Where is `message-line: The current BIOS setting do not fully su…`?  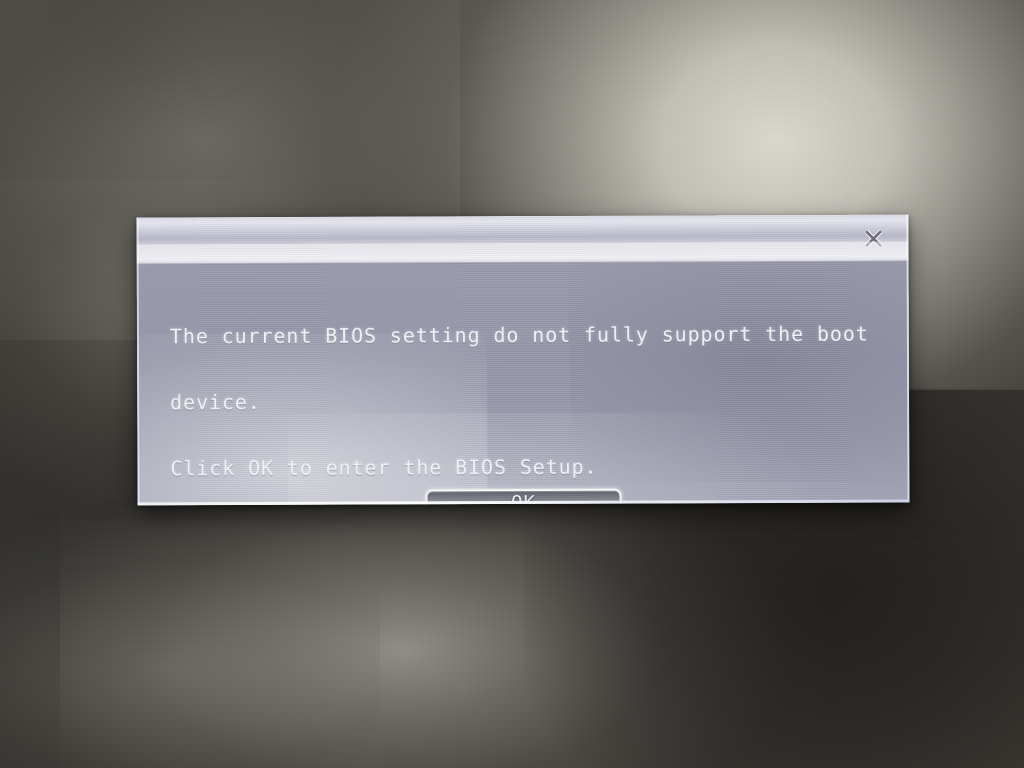 message-line: The current BIOS setting do not fully su… is located at coordinates (519, 335).